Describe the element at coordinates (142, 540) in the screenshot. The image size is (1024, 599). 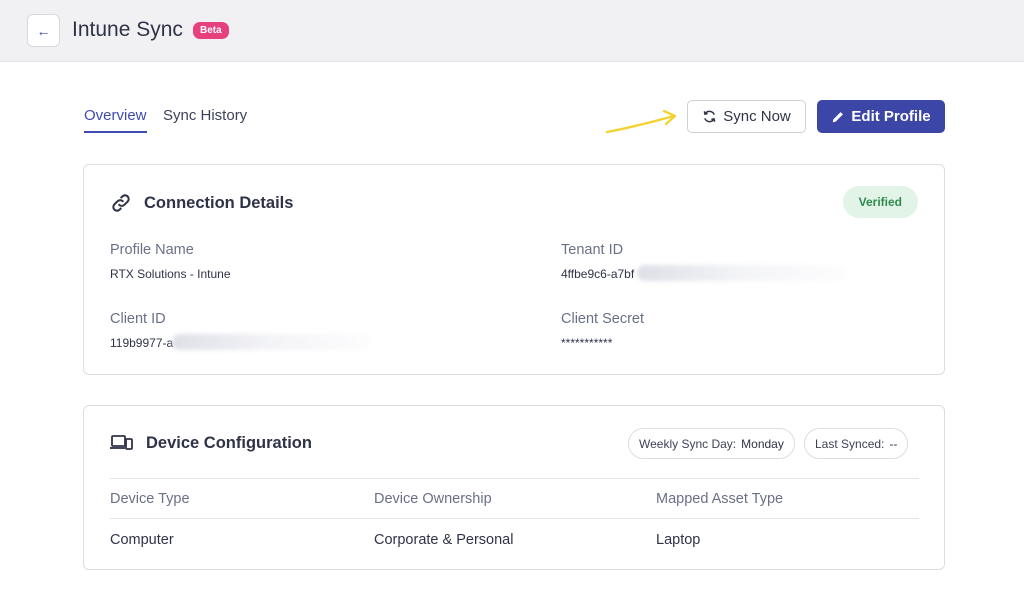
I see `device-type-value: Computer` at that location.